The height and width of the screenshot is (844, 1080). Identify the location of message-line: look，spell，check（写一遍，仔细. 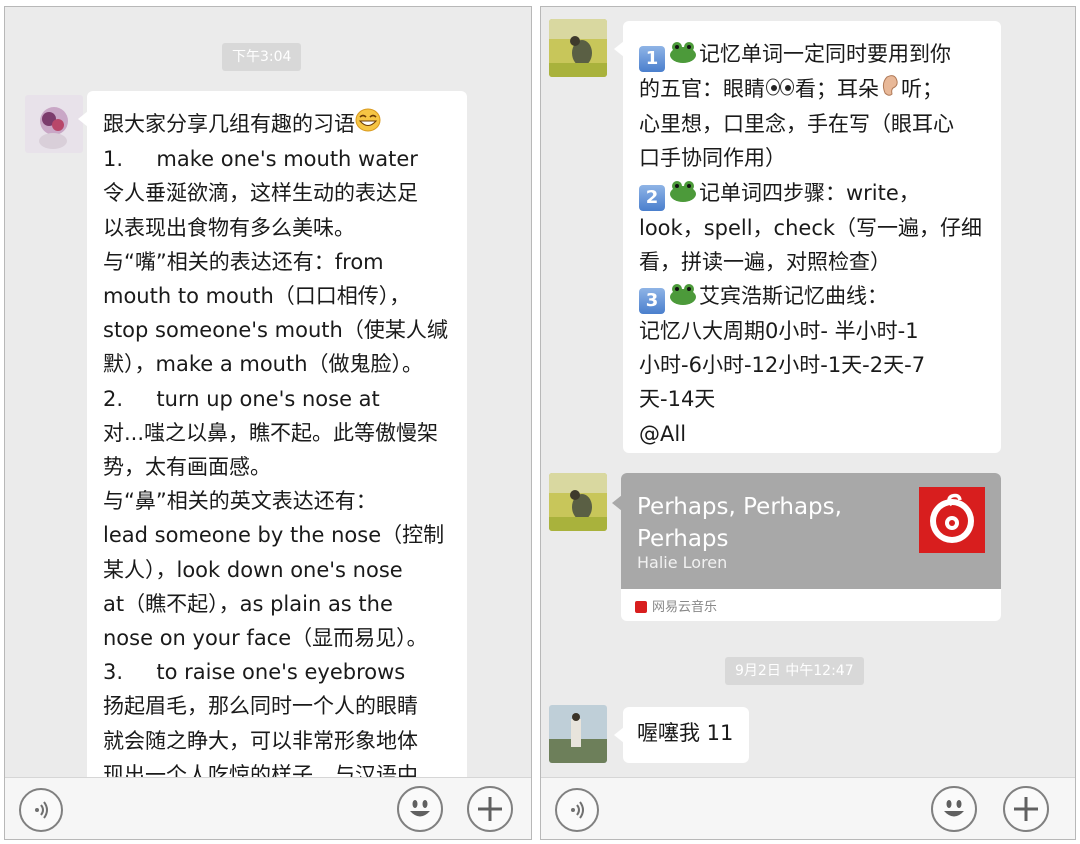
(811, 227).